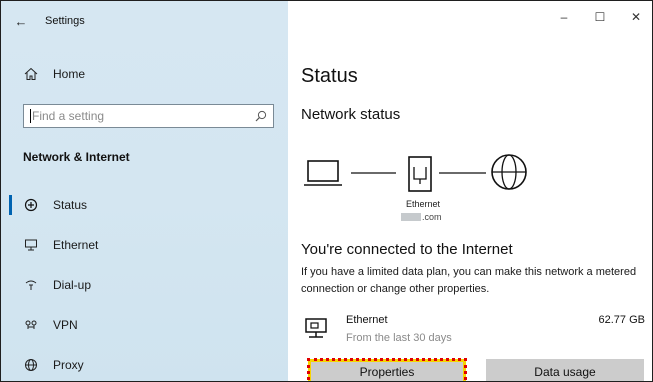 The image size is (653, 382). I want to click on minimize-button: –, so click(564, 17).